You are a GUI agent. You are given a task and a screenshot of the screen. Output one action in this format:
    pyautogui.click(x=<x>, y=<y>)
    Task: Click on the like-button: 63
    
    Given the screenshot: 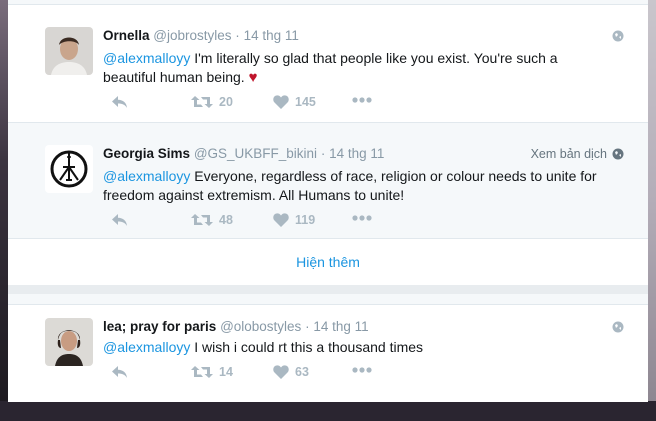 What is the action you would take?
    pyautogui.click(x=291, y=372)
    